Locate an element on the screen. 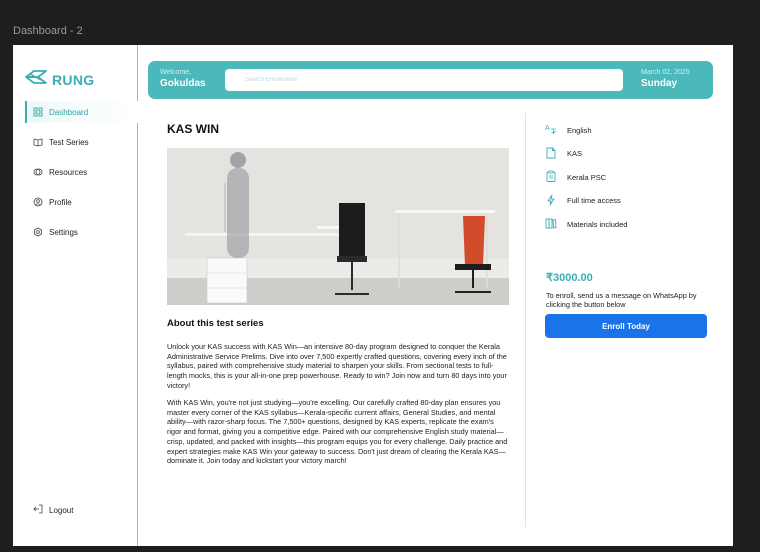 Image resolution: width=760 pixels, height=552 pixels. sidebar-item-label: Resources is located at coordinates (68, 172).